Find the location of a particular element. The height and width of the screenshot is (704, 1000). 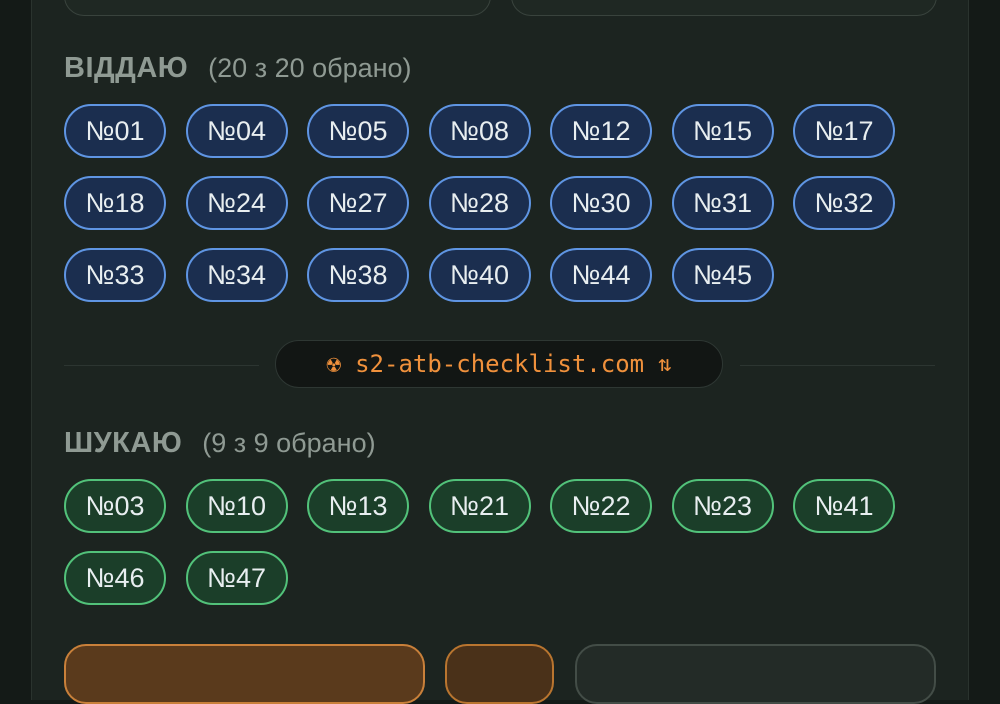

give-chip: №33 is located at coordinates (115, 275).